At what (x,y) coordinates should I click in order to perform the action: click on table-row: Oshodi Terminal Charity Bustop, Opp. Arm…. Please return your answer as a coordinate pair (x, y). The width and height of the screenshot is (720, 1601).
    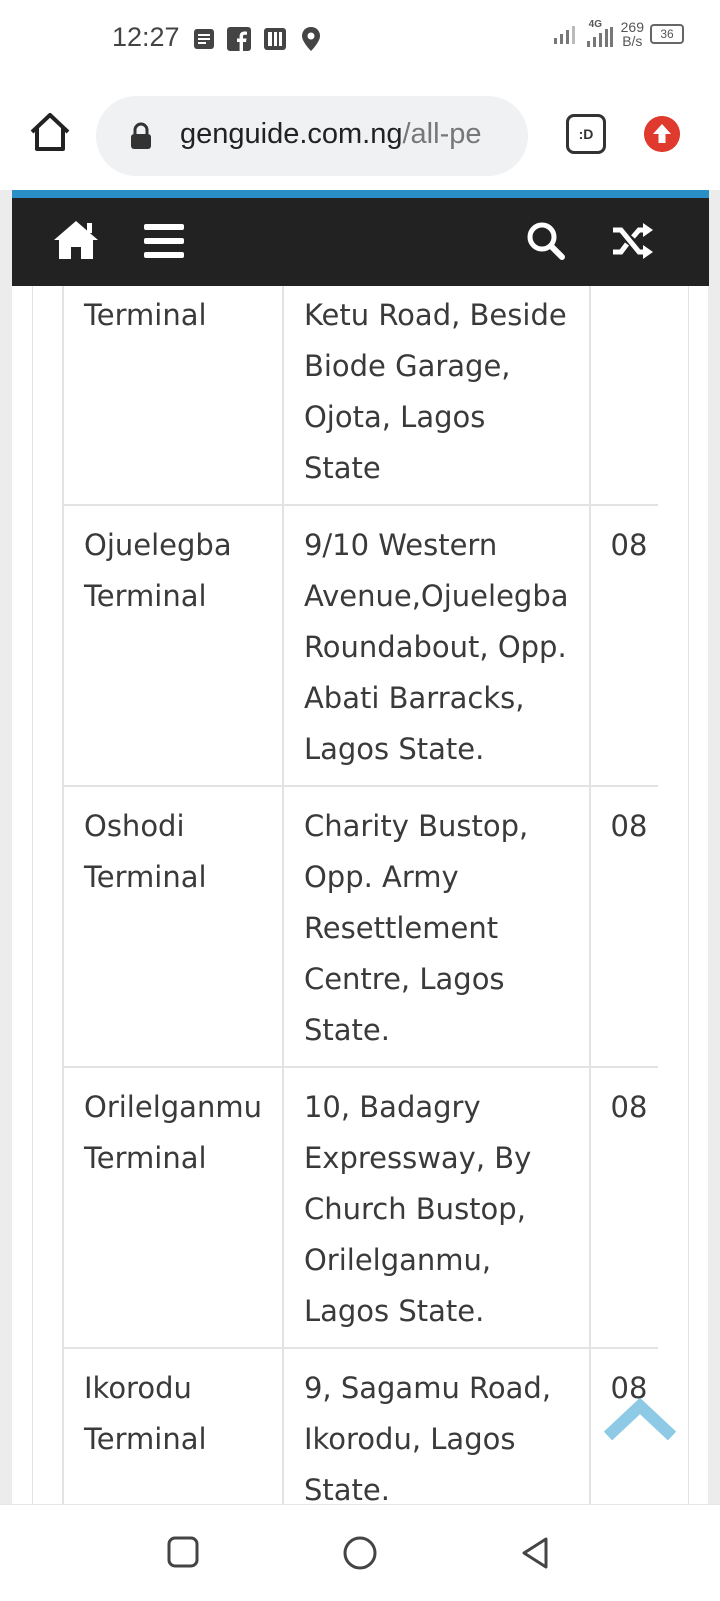
    Looking at the image, I should click on (360, 926).